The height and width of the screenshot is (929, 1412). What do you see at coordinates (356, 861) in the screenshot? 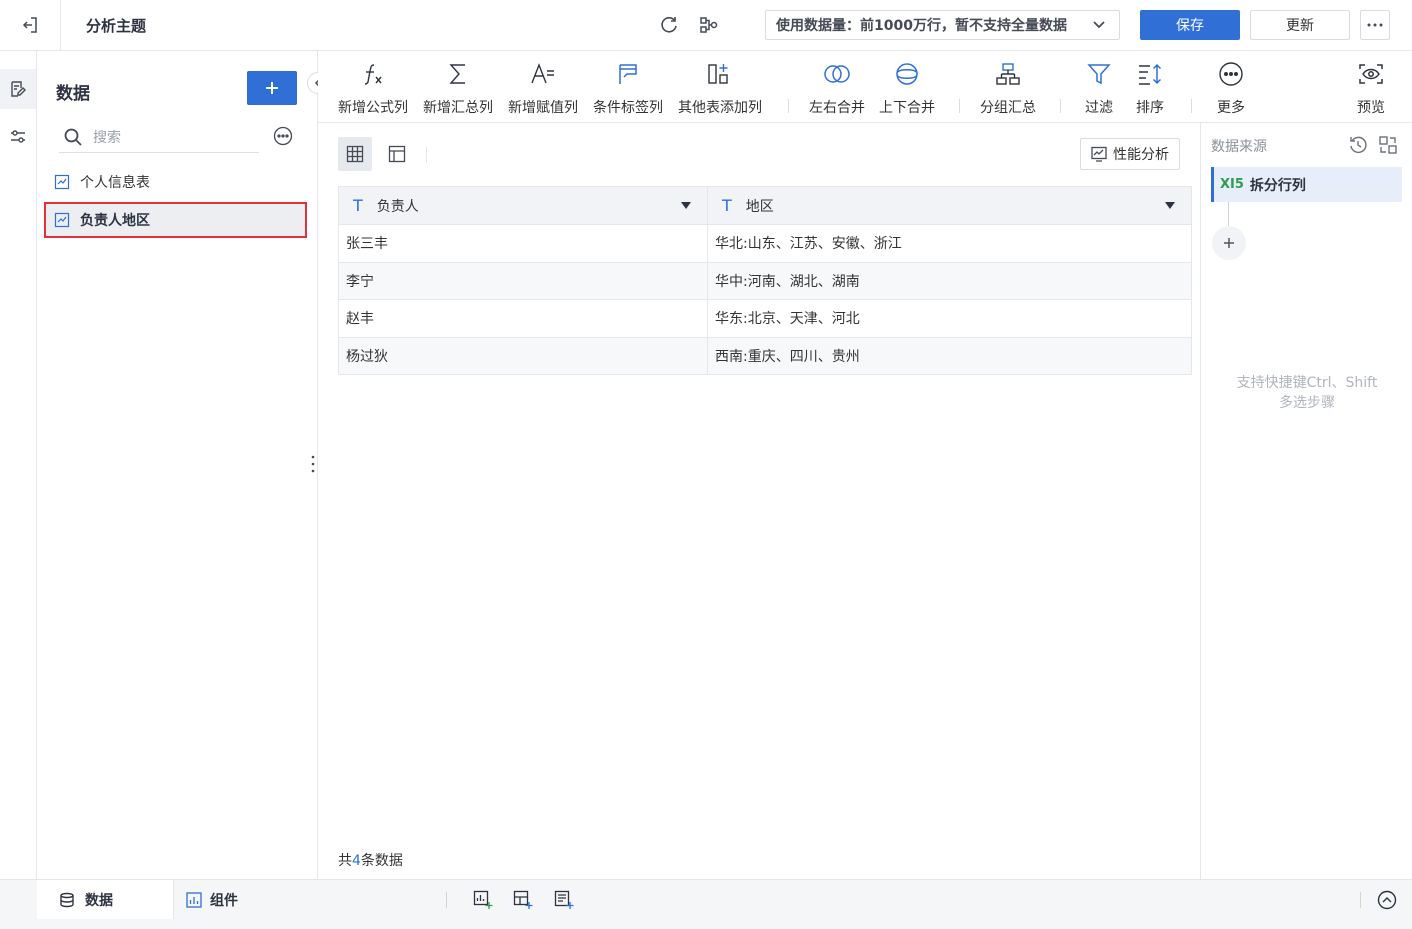
I see `row-count-value: 4` at bounding box center [356, 861].